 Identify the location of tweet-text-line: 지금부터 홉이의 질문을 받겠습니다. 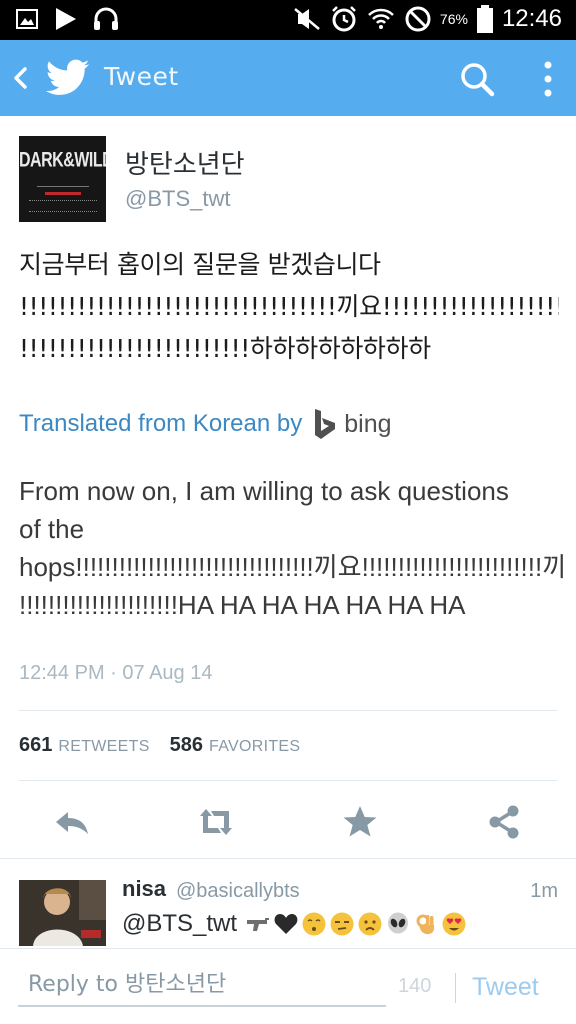
(200, 264).